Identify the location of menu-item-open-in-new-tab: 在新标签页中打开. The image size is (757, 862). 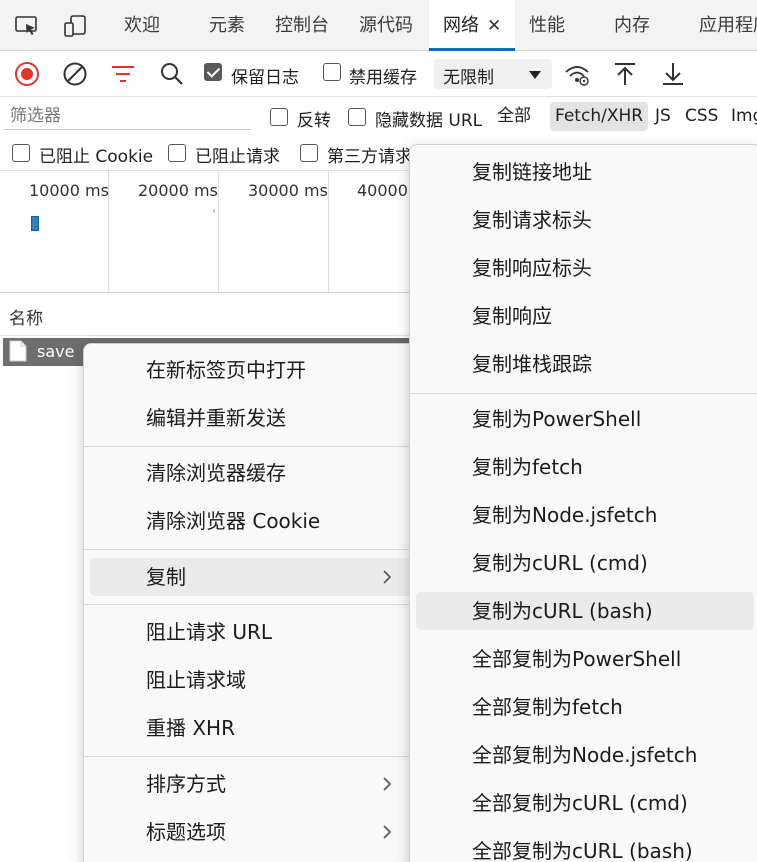
(253, 370).